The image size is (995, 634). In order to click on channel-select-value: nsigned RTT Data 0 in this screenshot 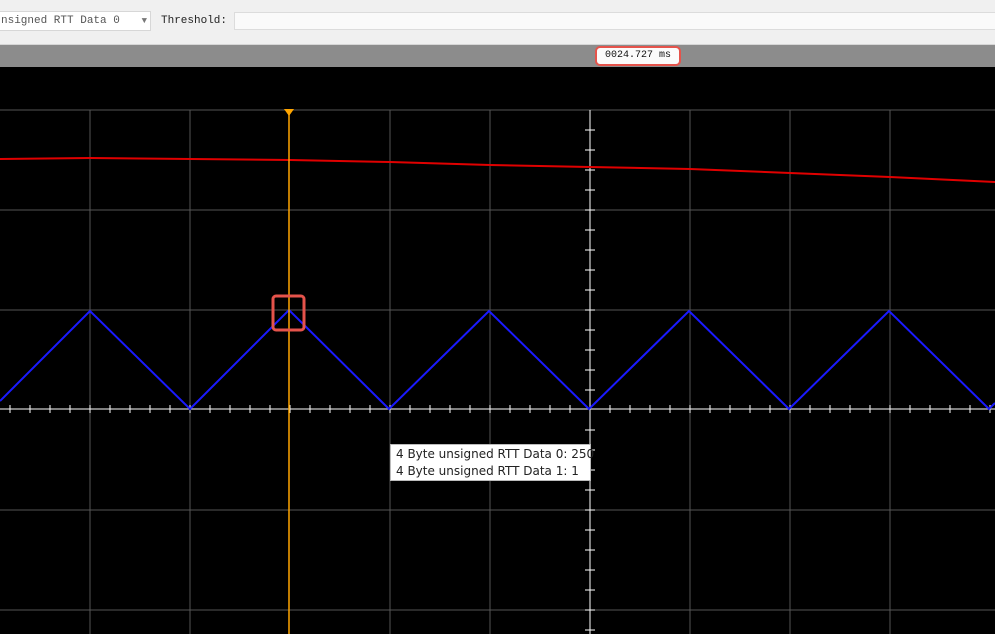, I will do `click(60, 21)`.